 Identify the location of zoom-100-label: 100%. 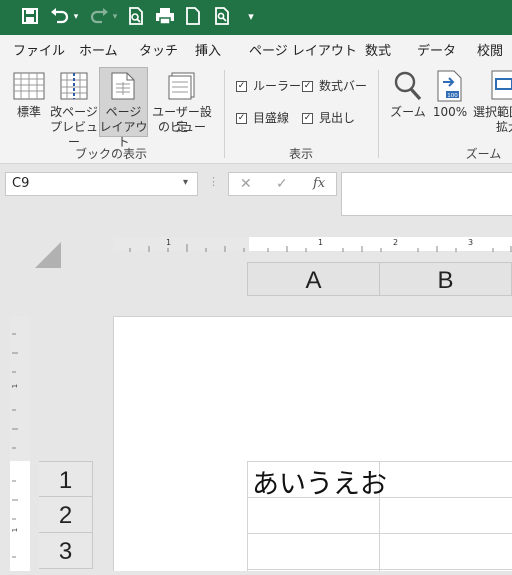
(450, 112).